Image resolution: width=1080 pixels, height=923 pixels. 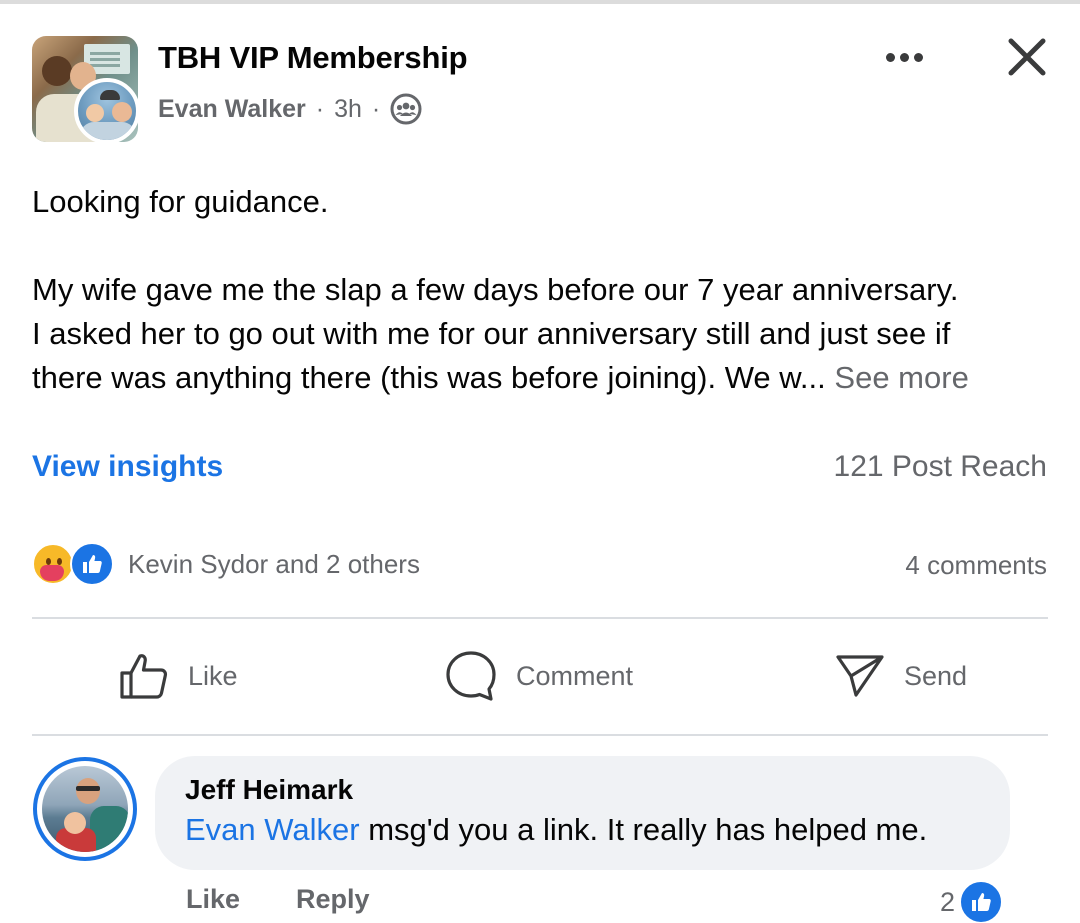 What do you see at coordinates (1027, 57) in the screenshot?
I see `close-icon` at bounding box center [1027, 57].